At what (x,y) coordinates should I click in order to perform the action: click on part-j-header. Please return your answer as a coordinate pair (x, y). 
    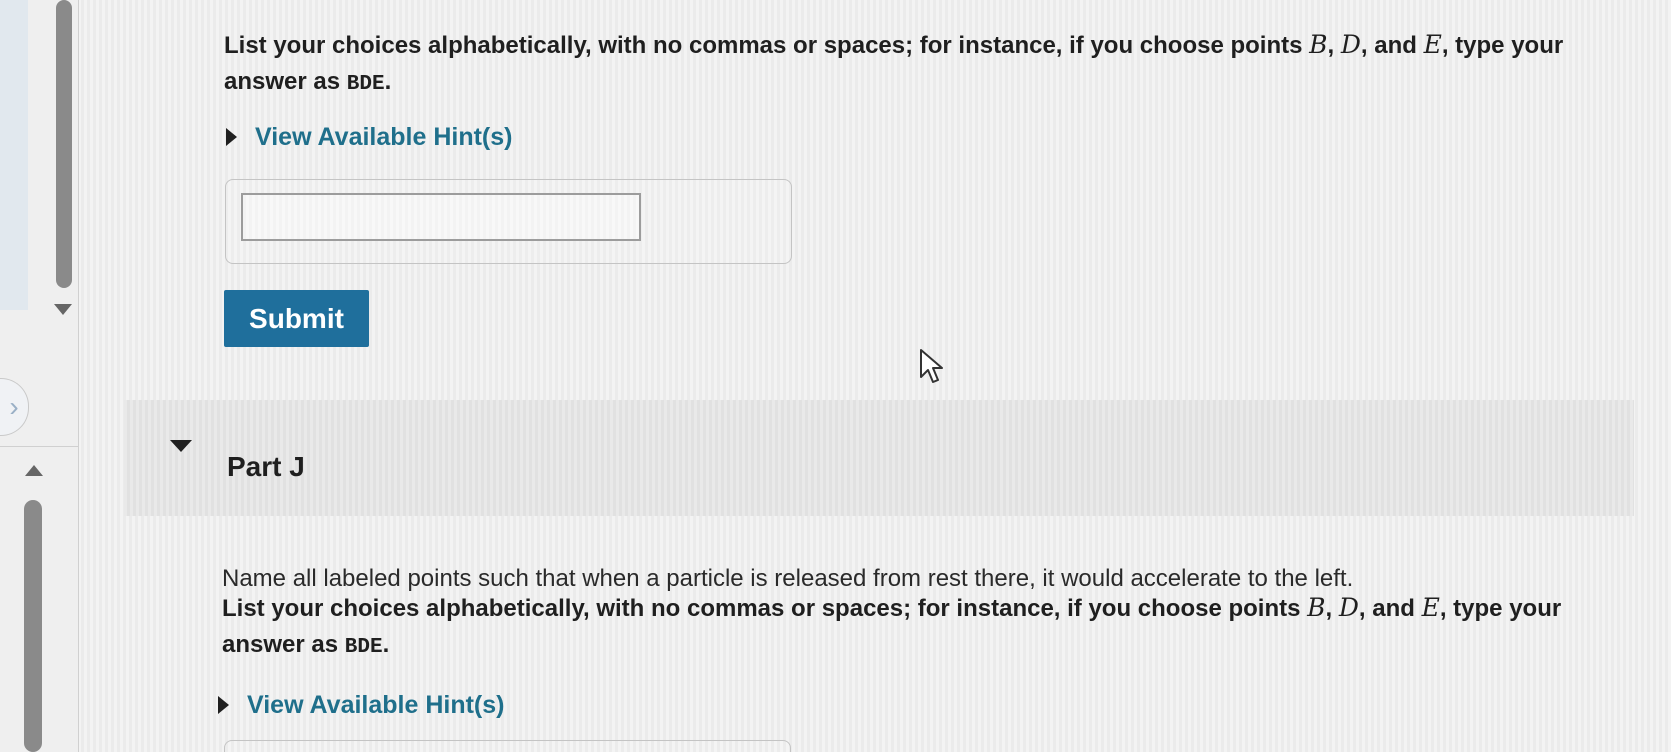
    Looking at the image, I should click on (879, 458).